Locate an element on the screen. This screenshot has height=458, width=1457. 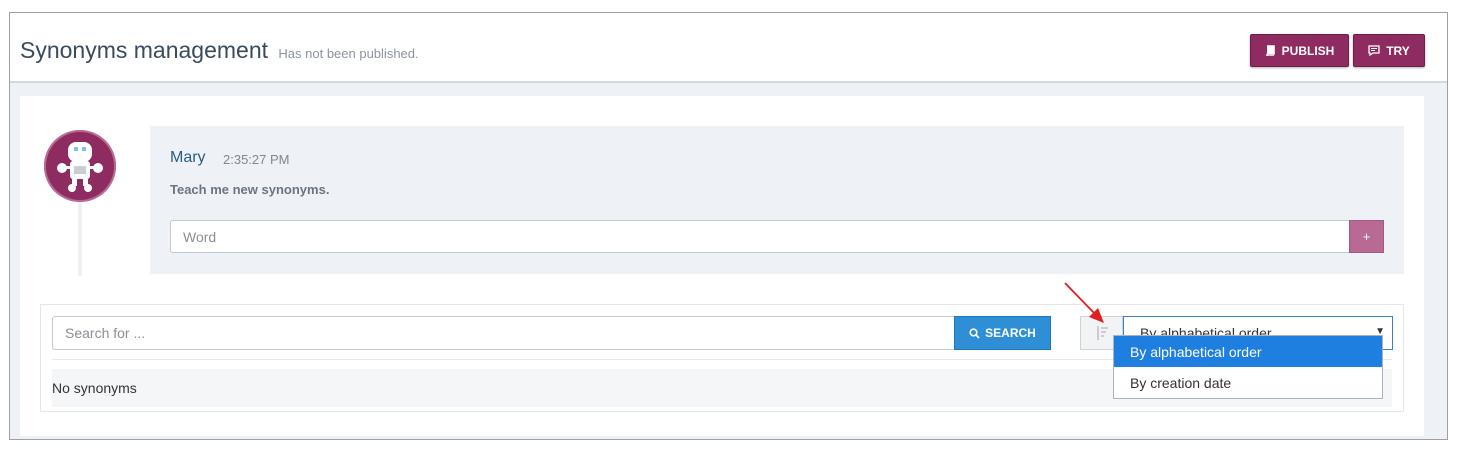
add-word-button: + is located at coordinates (1366, 236).